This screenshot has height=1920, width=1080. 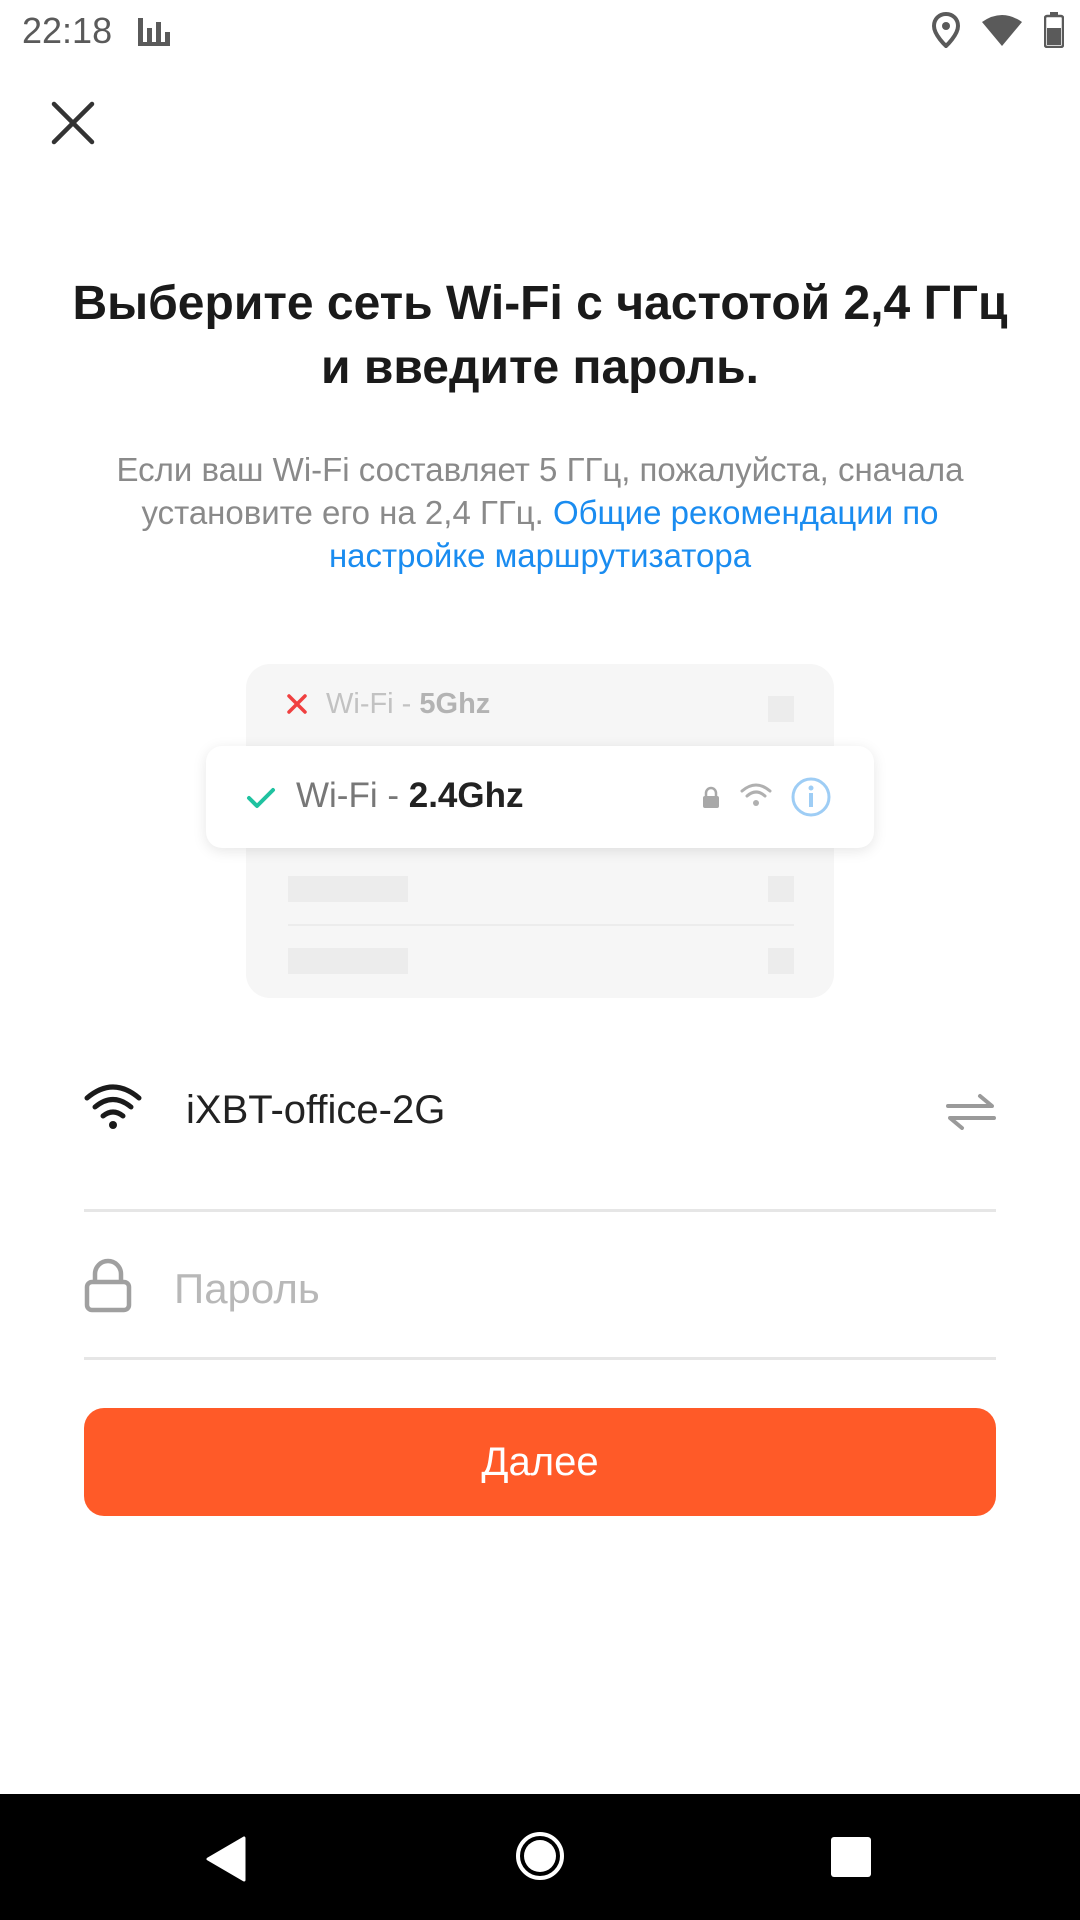 I want to click on lock-small-icon, so click(x=711, y=797).